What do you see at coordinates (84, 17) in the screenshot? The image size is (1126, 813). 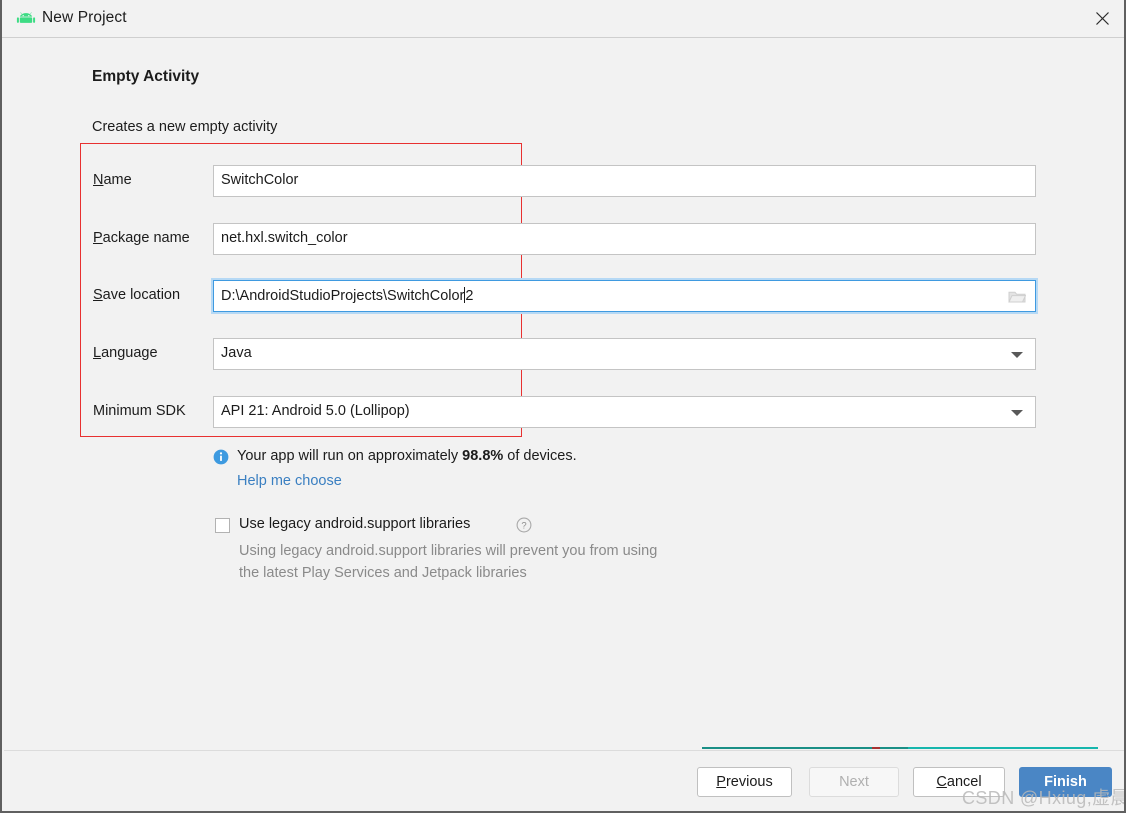 I see `window-title: New Project` at bounding box center [84, 17].